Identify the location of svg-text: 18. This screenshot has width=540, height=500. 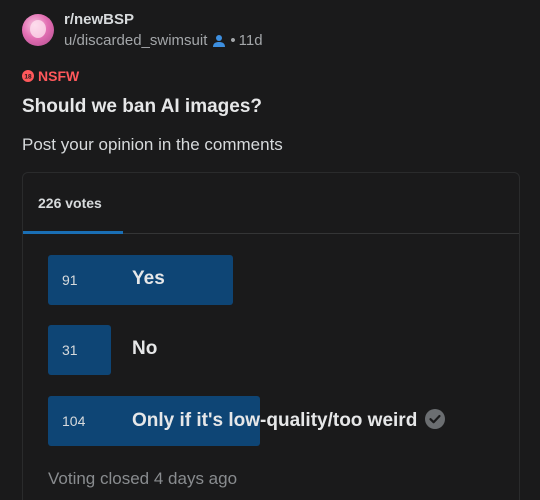
(28, 76).